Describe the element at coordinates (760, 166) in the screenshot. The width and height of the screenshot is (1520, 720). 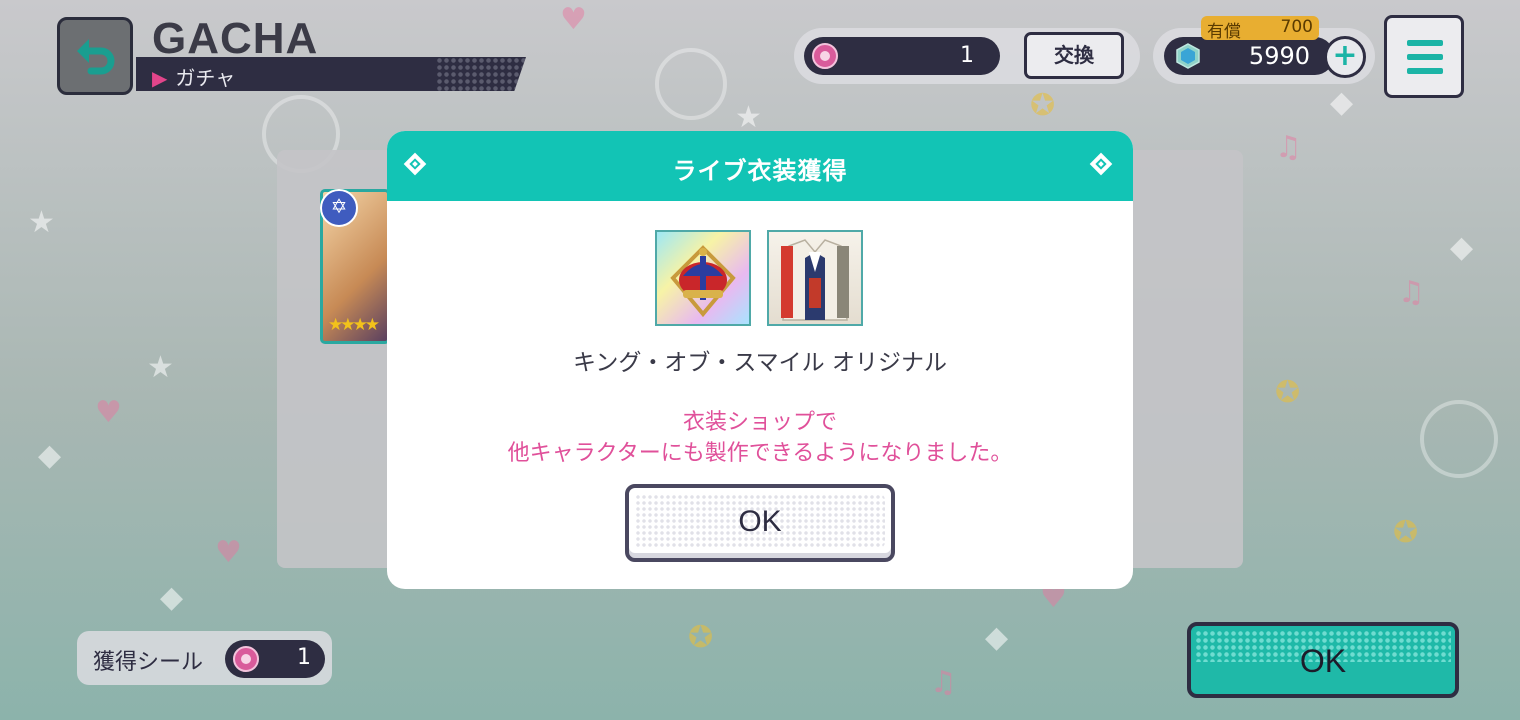
I see `dialog-title: ライブ衣装獲得` at that location.